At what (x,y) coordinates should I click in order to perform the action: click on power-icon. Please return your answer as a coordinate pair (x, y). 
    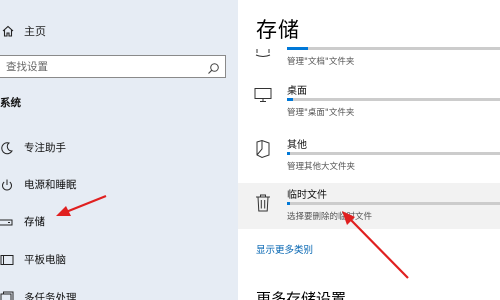
    Looking at the image, I should click on (7, 186).